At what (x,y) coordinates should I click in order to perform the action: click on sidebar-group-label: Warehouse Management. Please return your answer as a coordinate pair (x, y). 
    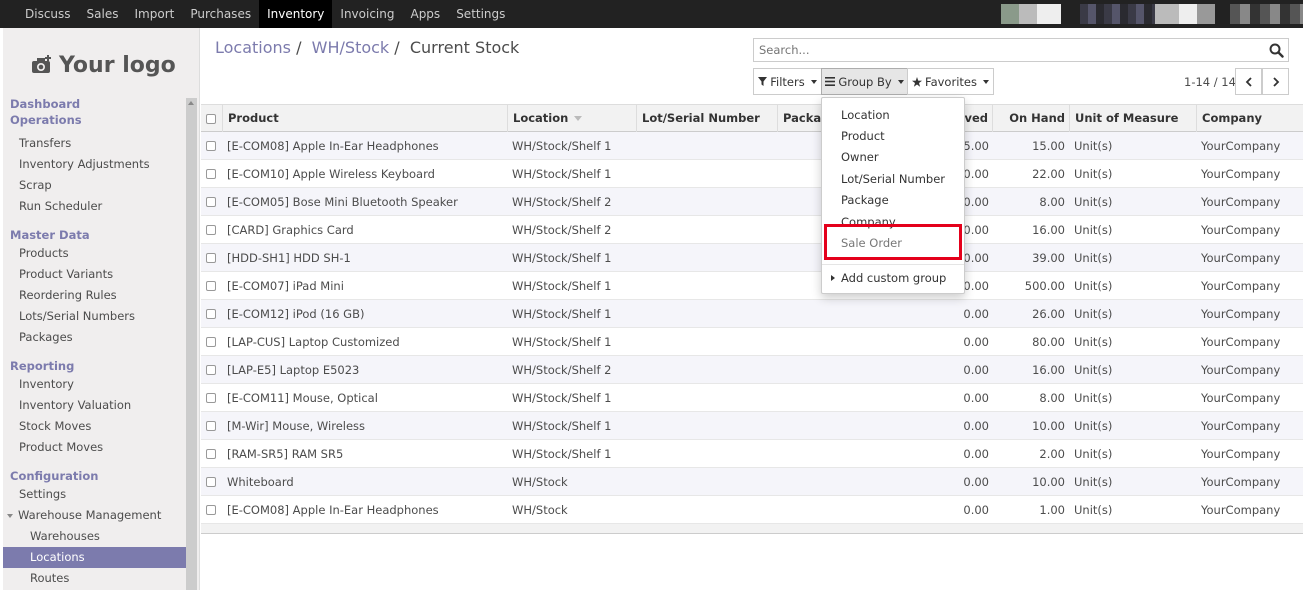
    Looking at the image, I should click on (90, 515).